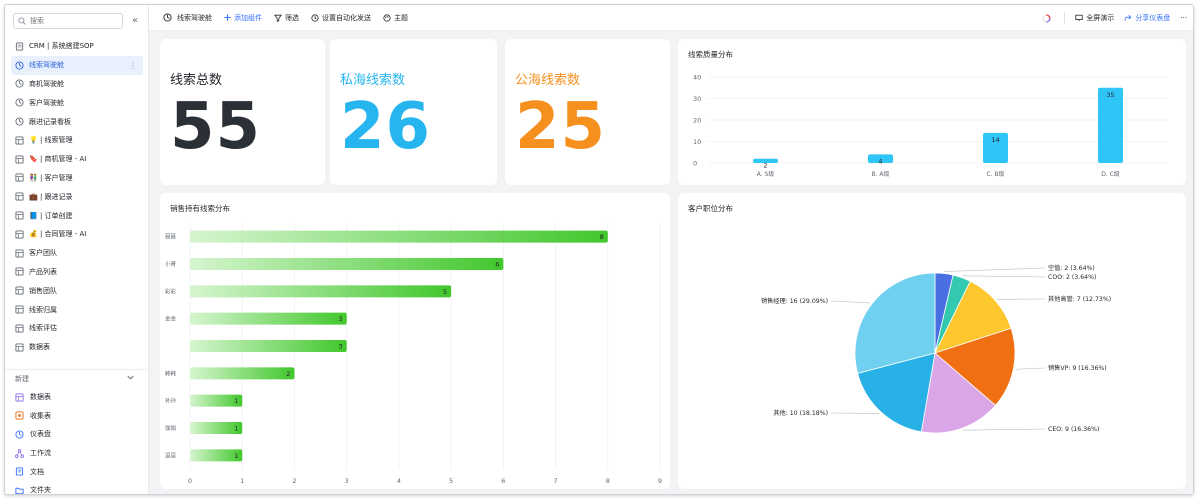  What do you see at coordinates (697, 78) in the screenshot?
I see `y-tick-label: 40` at bounding box center [697, 78].